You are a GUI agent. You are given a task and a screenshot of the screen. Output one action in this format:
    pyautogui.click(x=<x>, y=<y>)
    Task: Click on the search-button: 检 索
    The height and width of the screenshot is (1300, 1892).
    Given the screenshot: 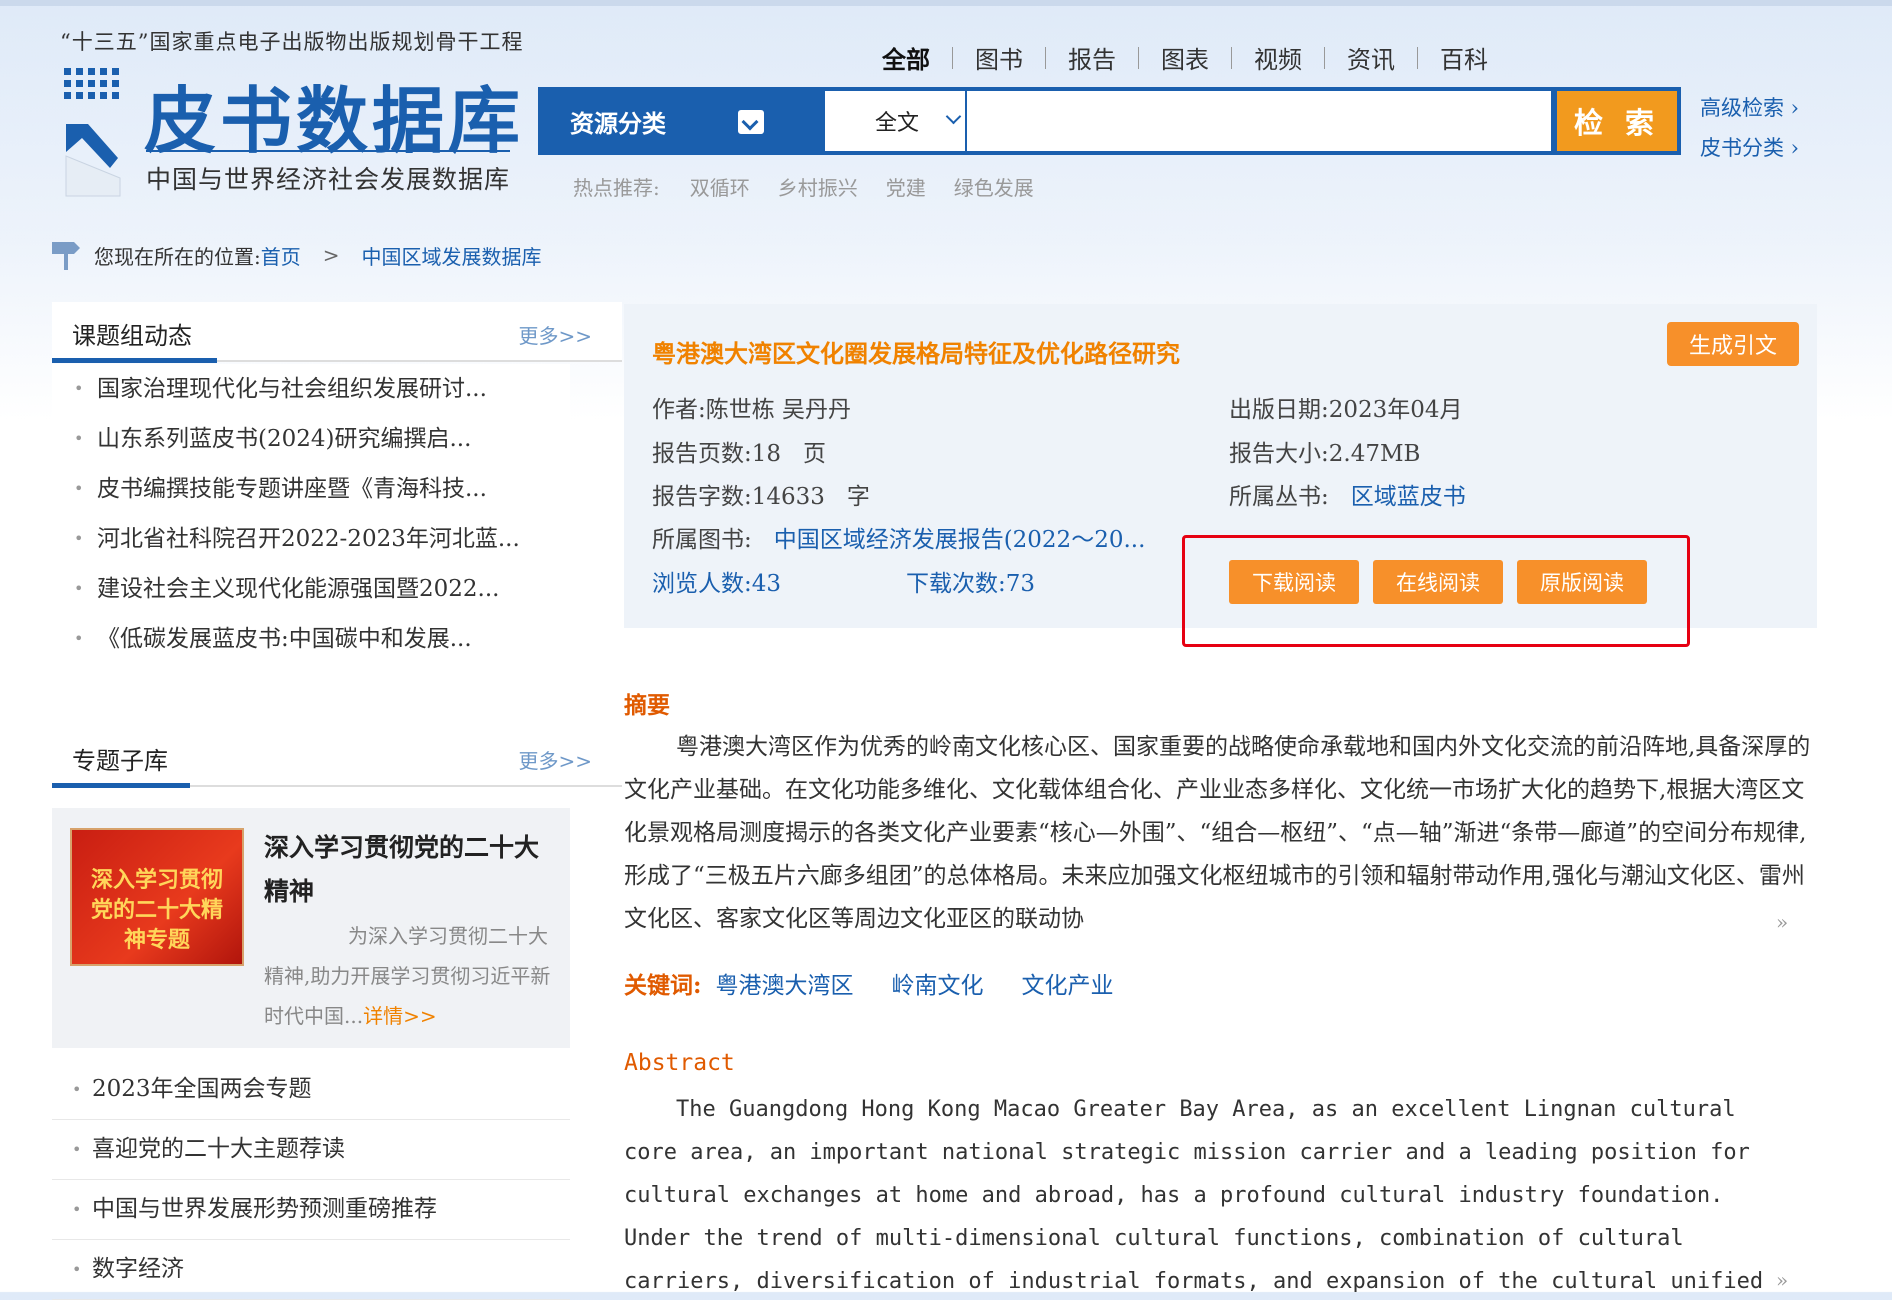 What is the action you would take?
    pyautogui.click(x=1617, y=121)
    